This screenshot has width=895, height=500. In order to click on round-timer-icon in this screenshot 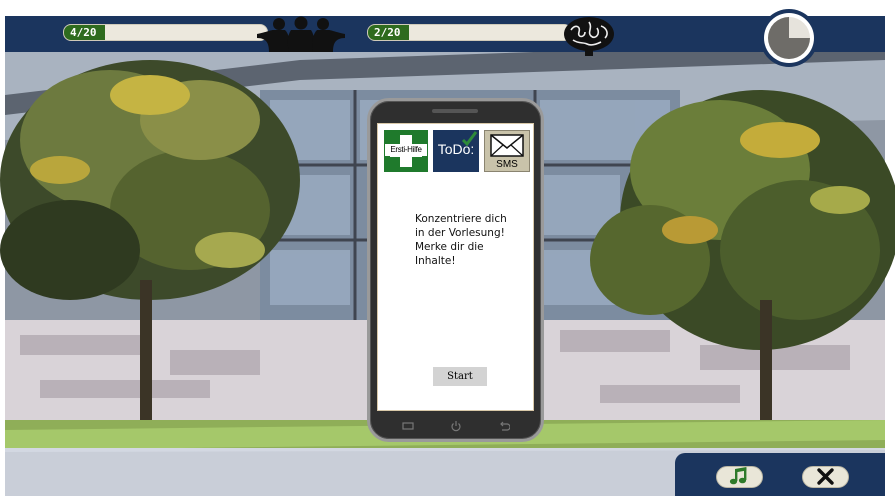, I will do `click(789, 38)`.